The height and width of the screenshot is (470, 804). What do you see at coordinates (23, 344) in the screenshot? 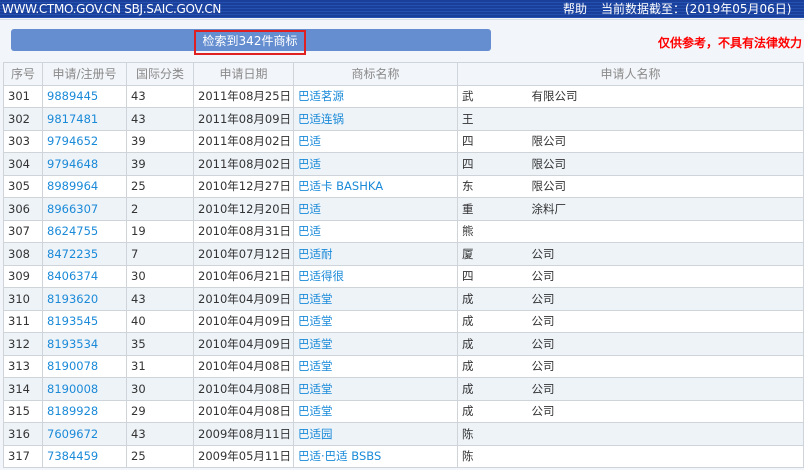
I see `row-no: 312` at bounding box center [23, 344].